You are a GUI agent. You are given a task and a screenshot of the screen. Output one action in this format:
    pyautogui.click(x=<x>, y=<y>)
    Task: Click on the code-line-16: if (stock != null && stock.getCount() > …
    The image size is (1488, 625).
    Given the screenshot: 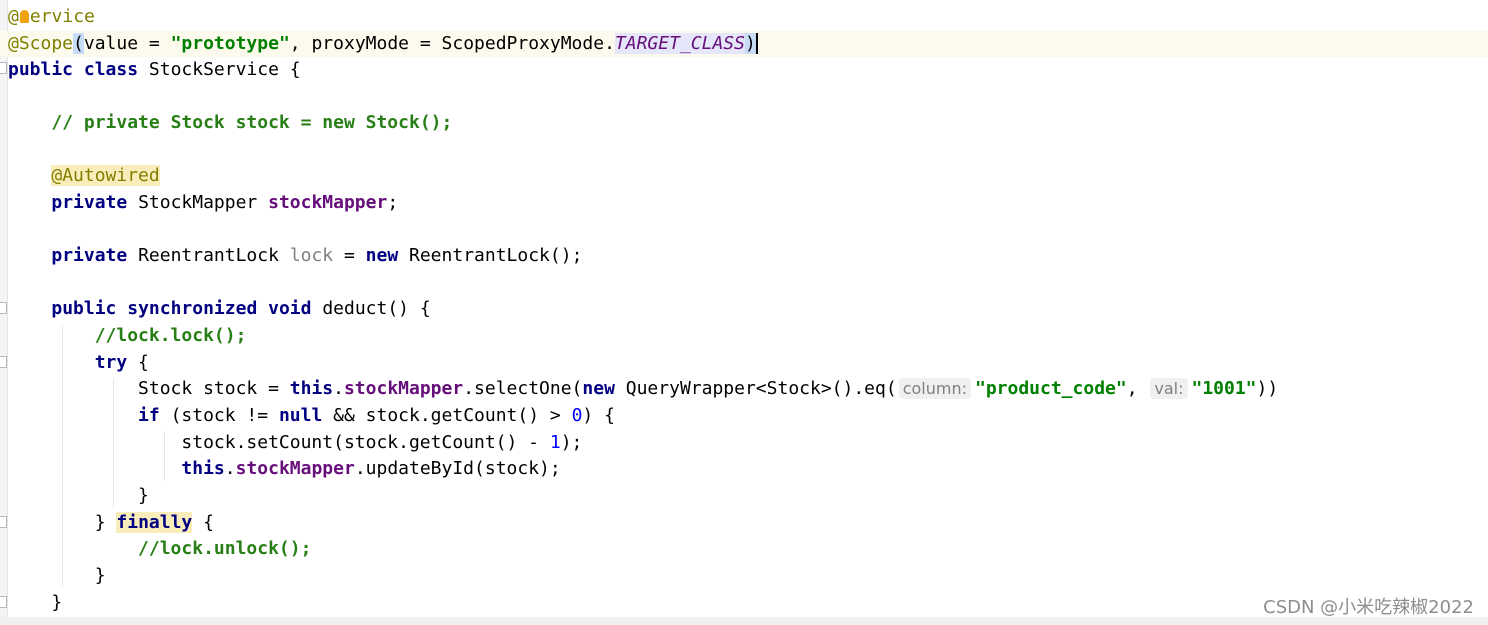 What is the action you would take?
    pyautogui.click(x=376, y=415)
    